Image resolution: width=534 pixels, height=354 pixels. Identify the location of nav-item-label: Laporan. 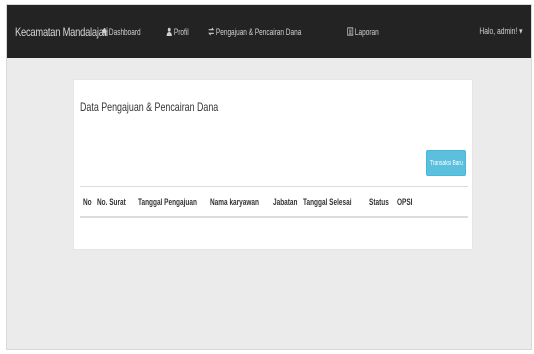
(367, 31).